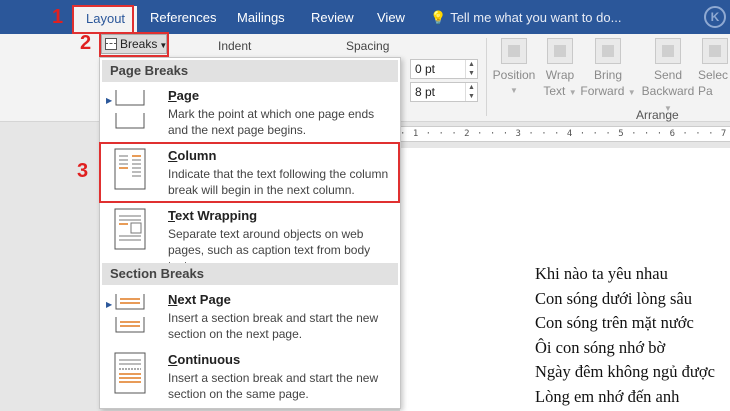 The image size is (730, 411). Describe the element at coordinates (668, 51) in the screenshot. I see `send-backward-icon` at that location.